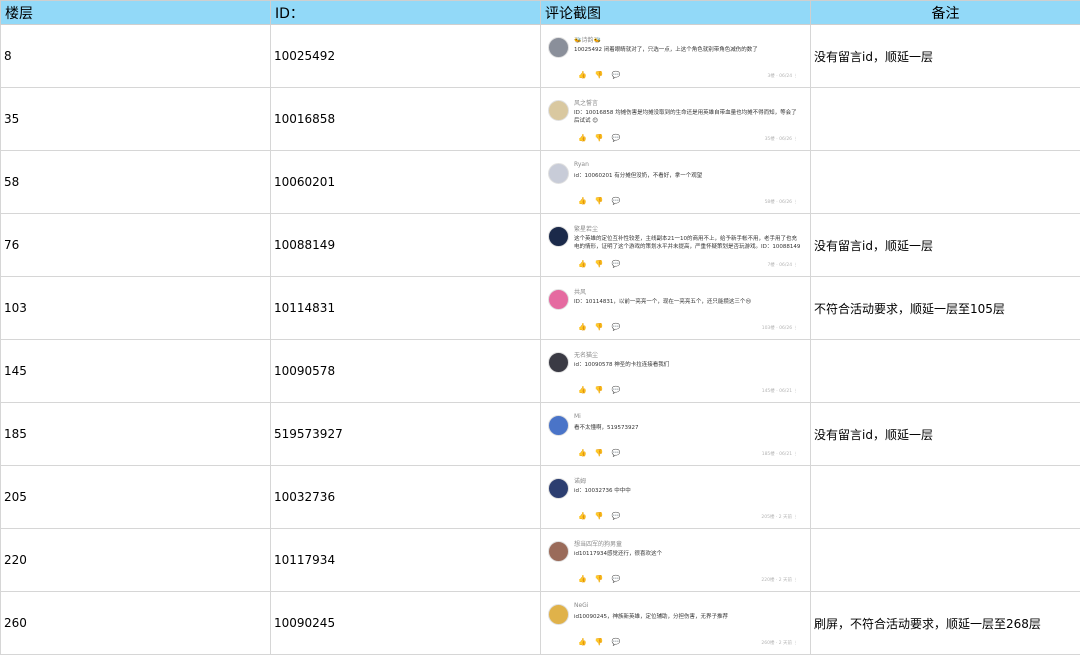  What do you see at coordinates (587, 40) in the screenshot?
I see `comment-username: 🐝诗韵🐝` at bounding box center [587, 40].